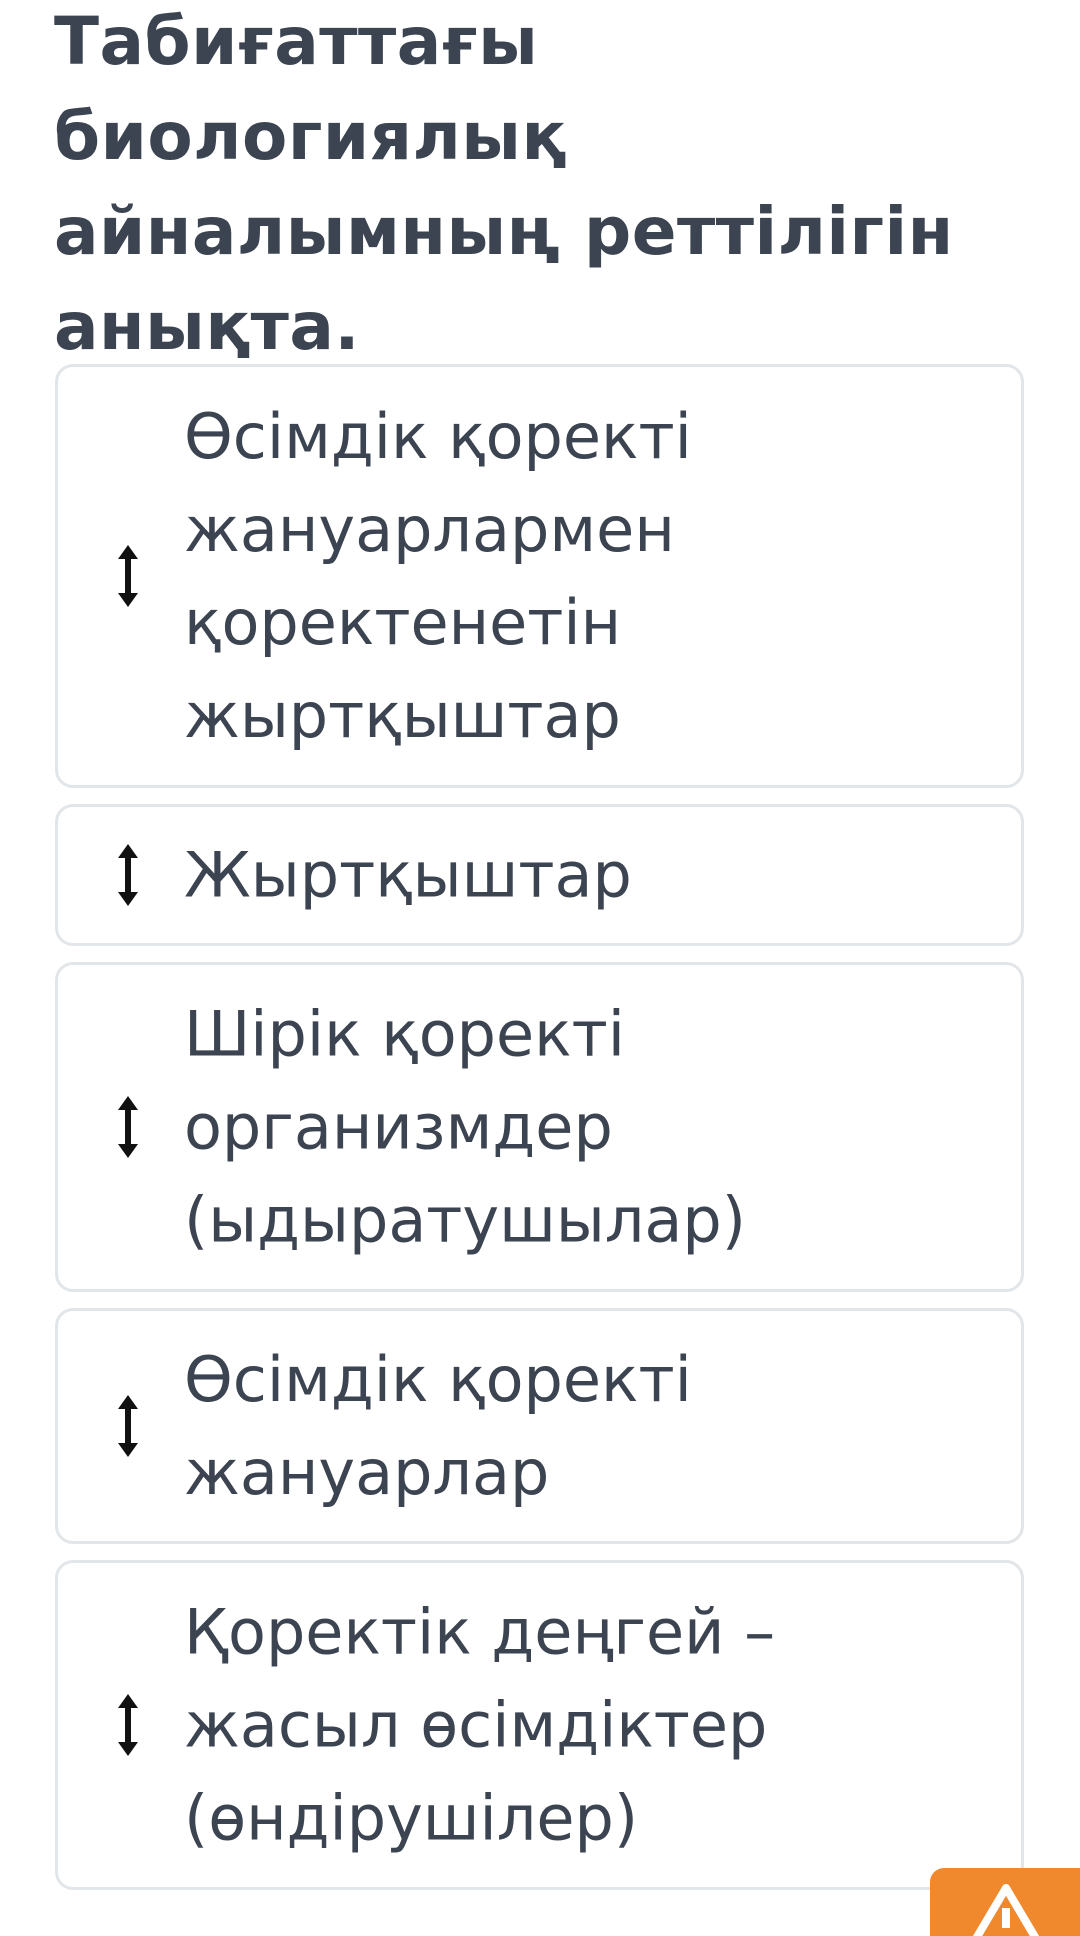 The height and width of the screenshot is (1936, 1080). I want to click on sortable-item-label: Өсімдік қоректі жануарлар, so click(594, 1426).